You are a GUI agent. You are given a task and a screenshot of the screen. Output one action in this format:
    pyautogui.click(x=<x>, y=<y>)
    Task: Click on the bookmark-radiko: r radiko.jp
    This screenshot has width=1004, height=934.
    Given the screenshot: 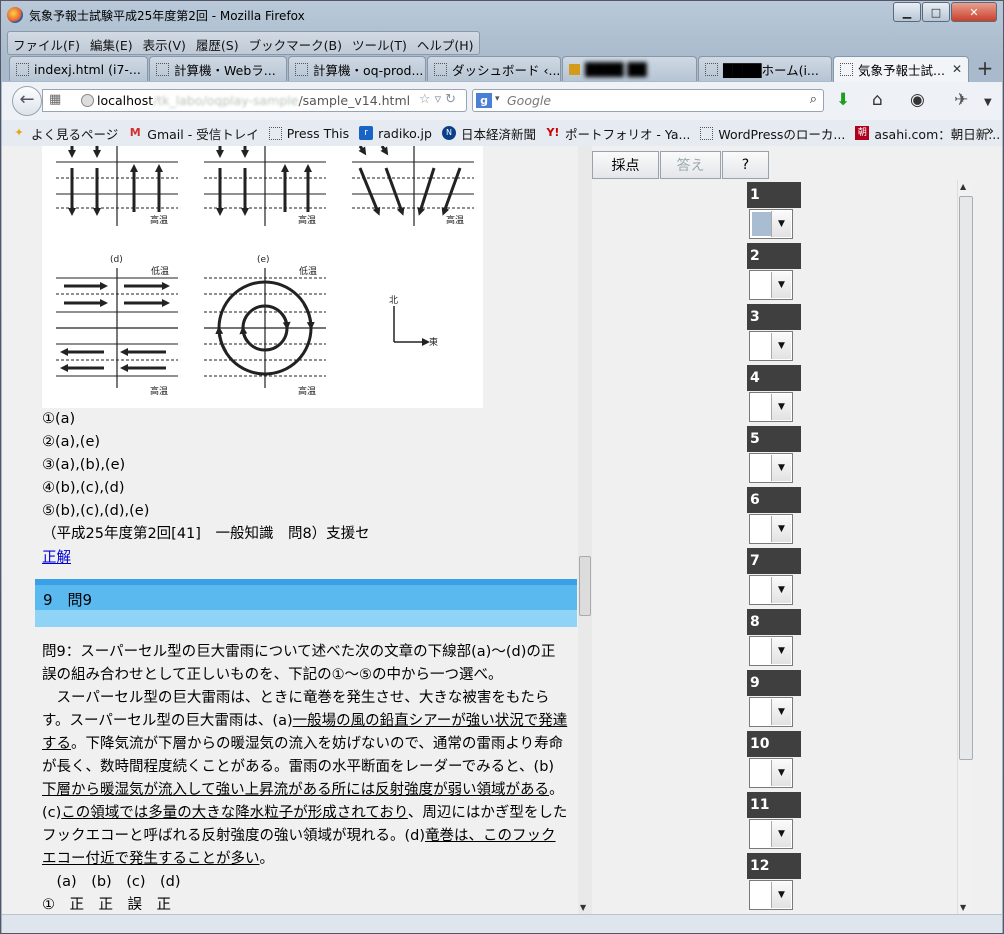 What is the action you would take?
    pyautogui.click(x=395, y=133)
    